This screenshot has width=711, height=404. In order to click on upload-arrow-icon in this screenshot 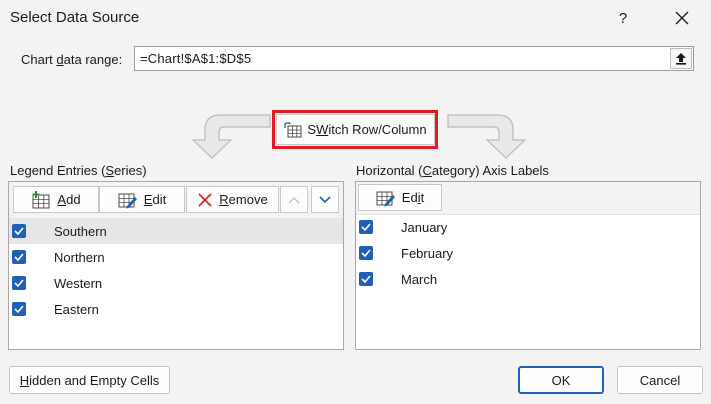, I will do `click(681, 59)`.